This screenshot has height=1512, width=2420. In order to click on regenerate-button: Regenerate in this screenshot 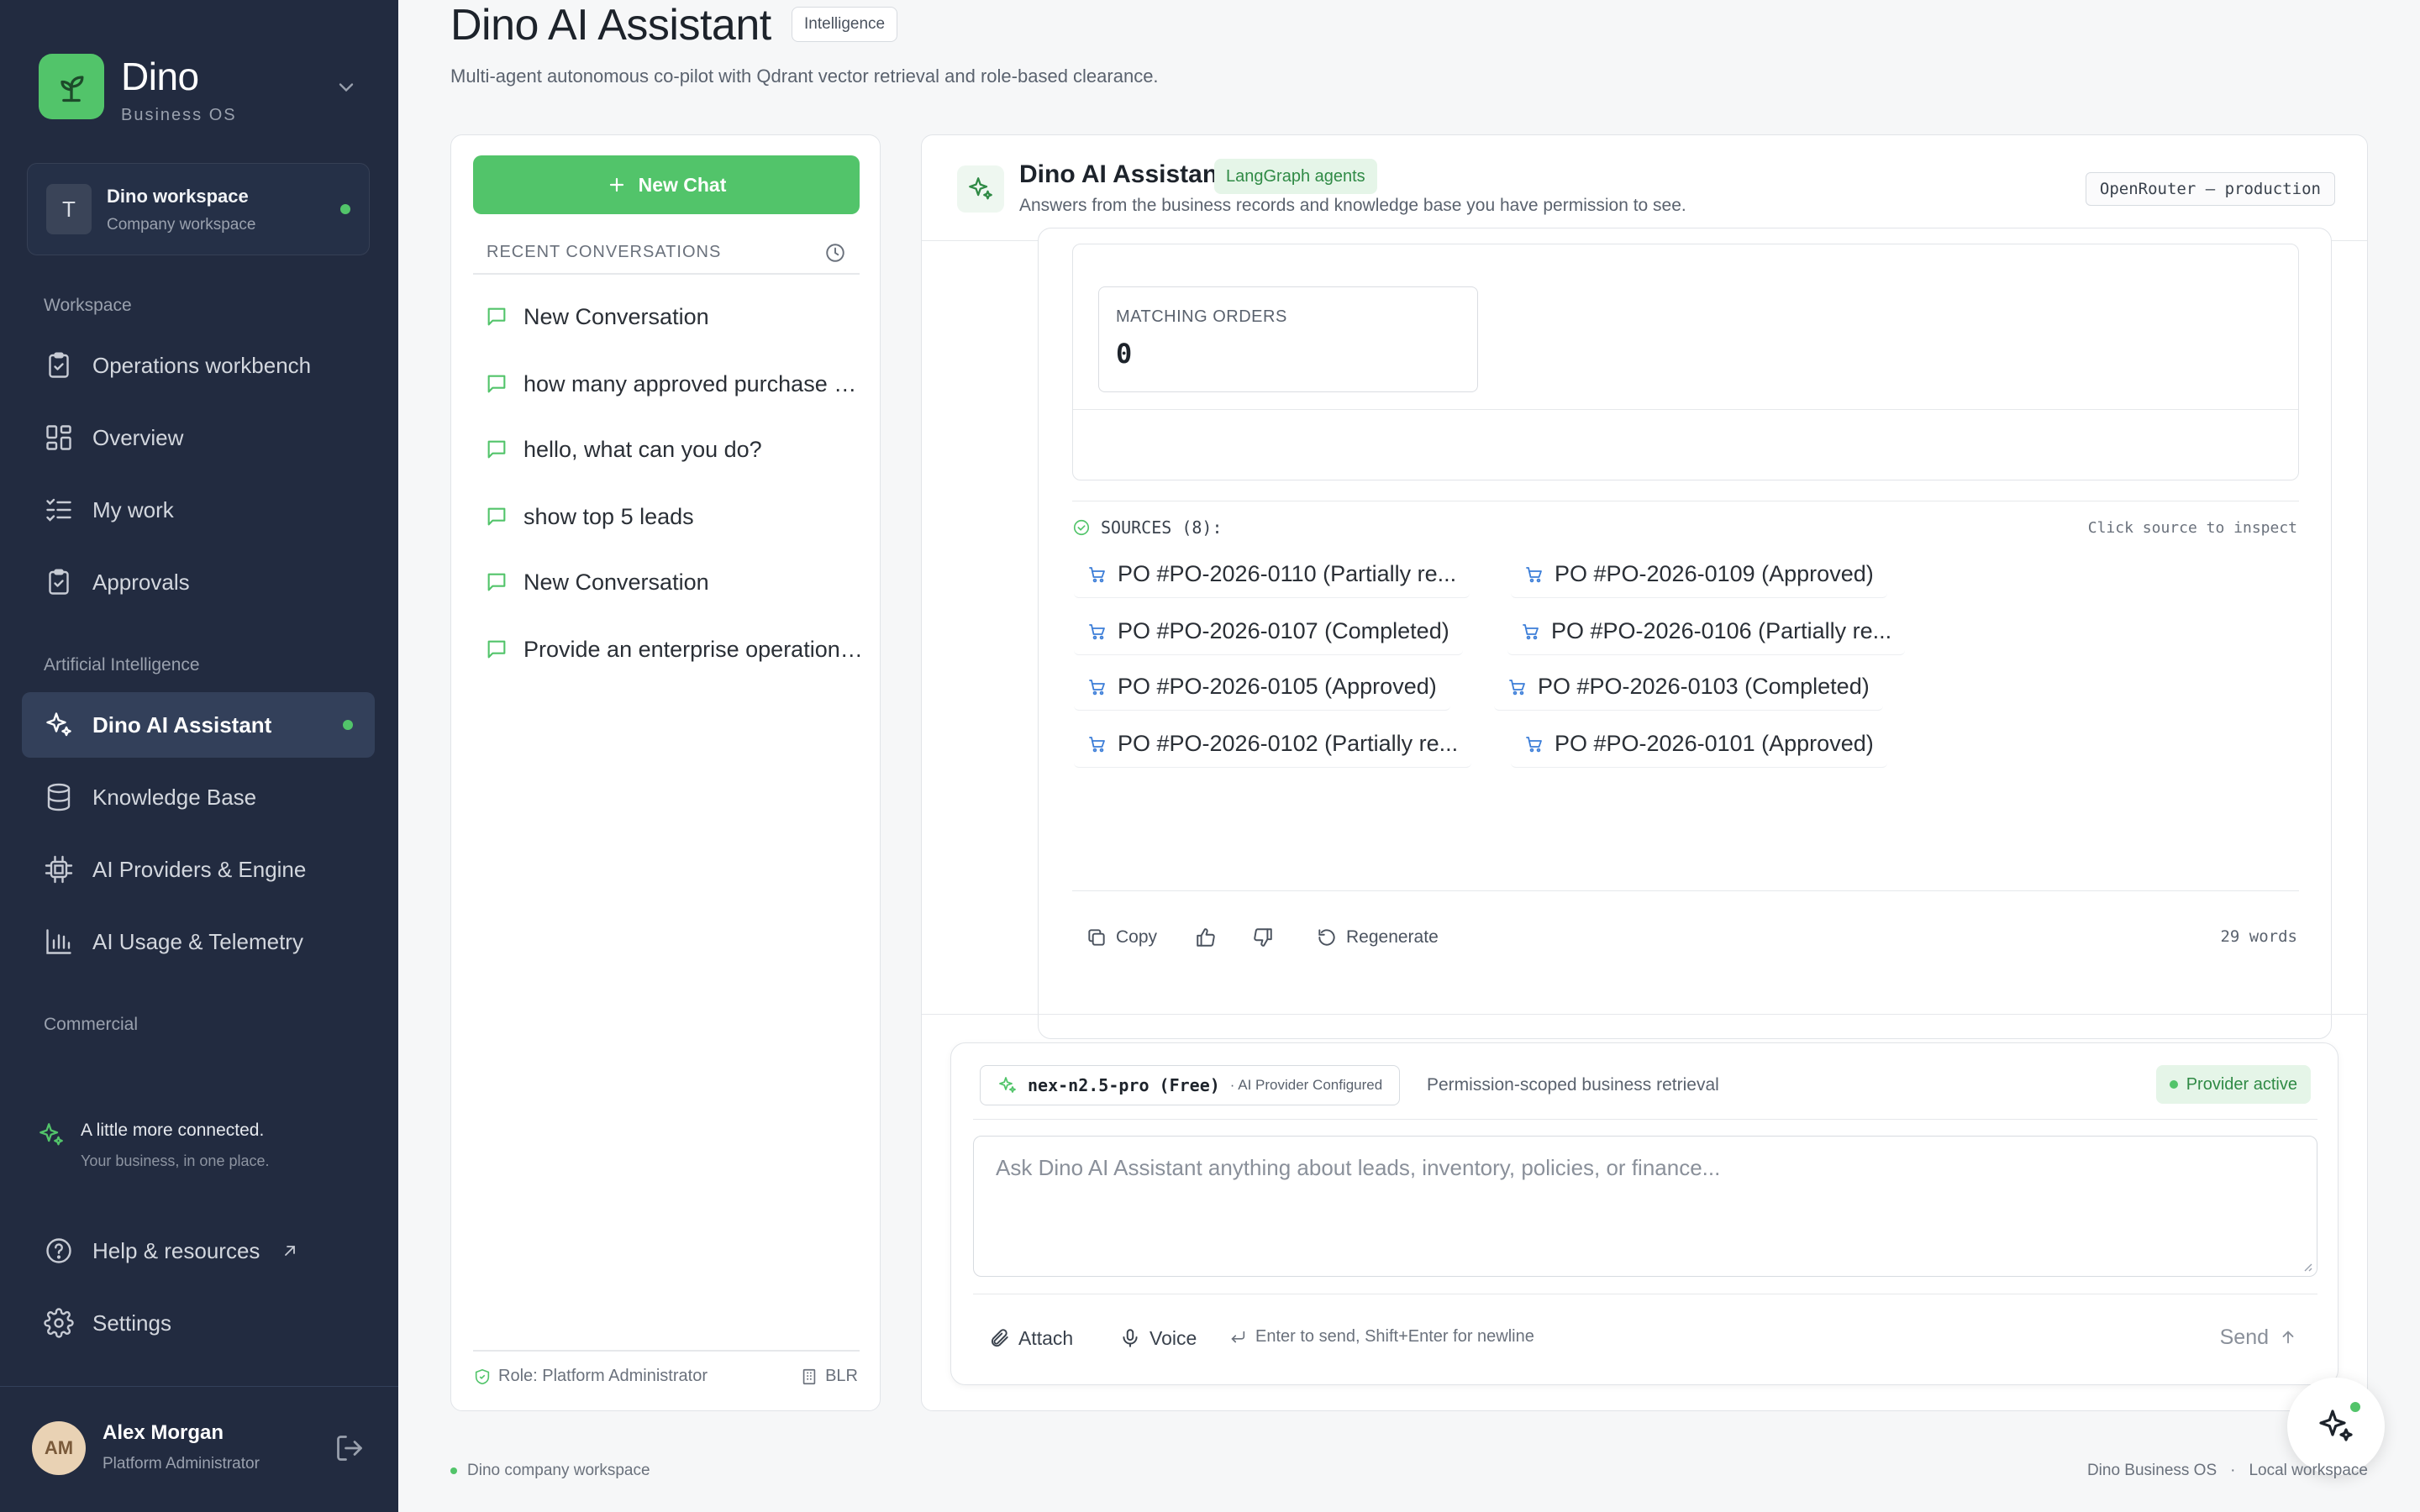, I will do `click(1377, 937)`.